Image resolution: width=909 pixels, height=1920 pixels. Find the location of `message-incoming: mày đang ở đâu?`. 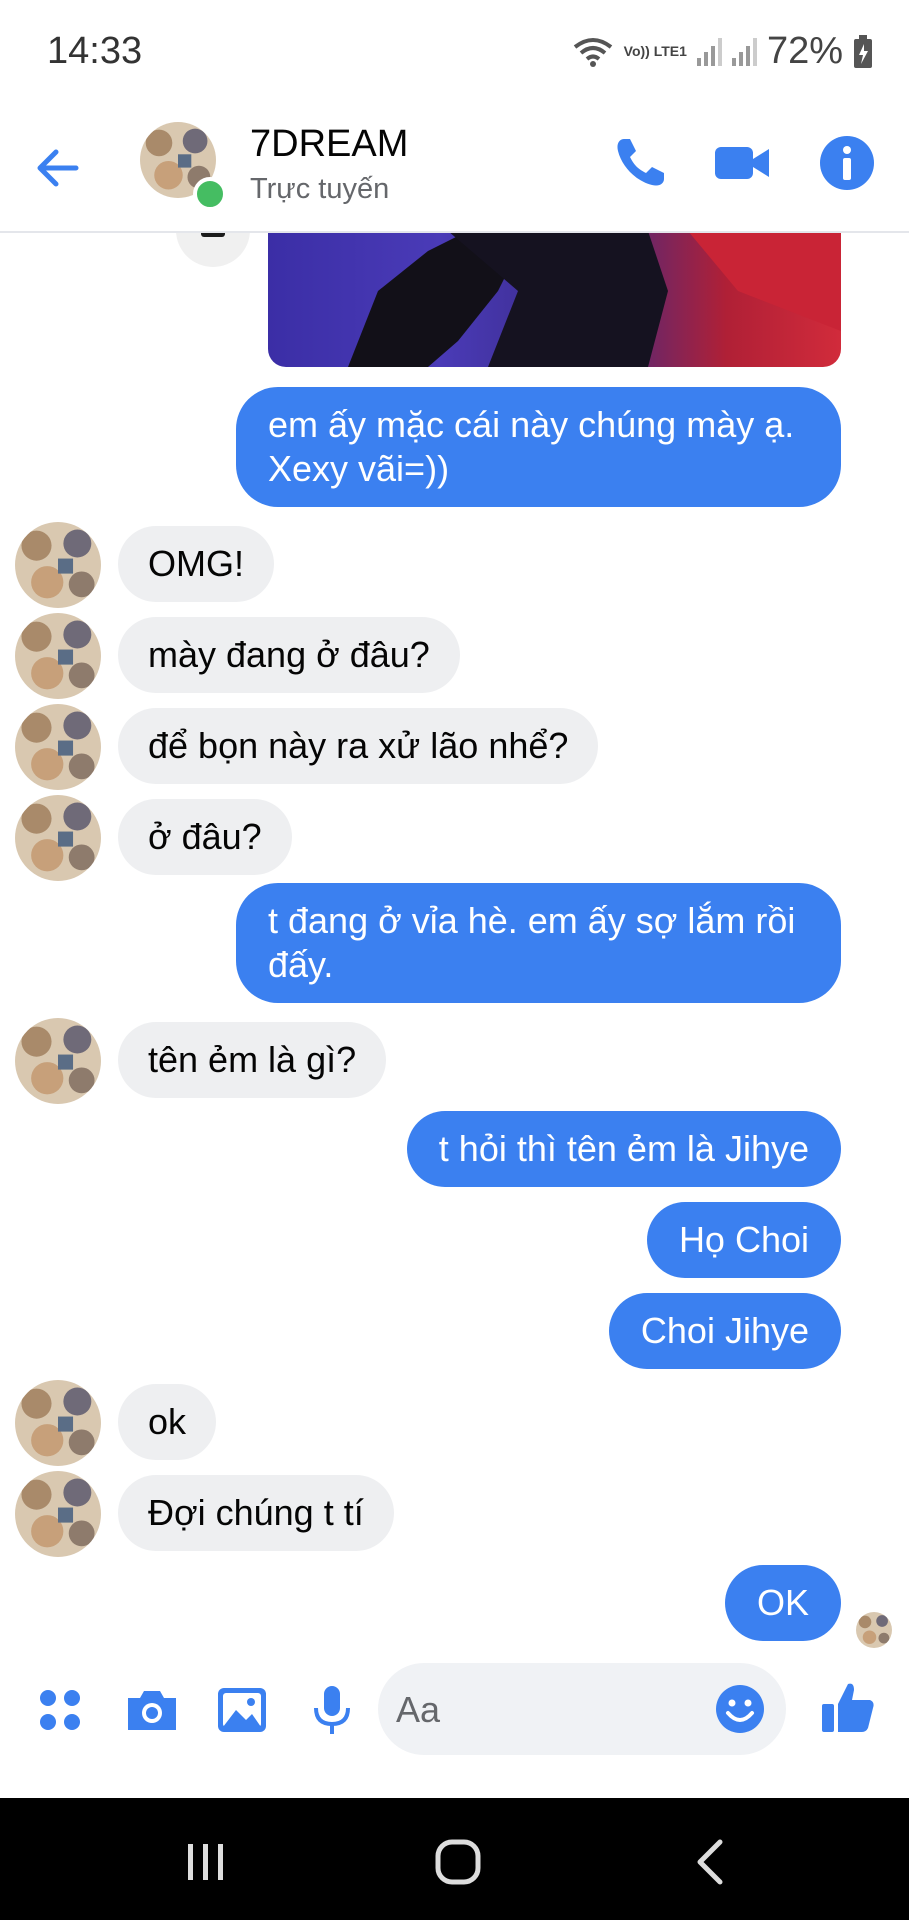

message-incoming: mày đang ở đâu? is located at coordinates (289, 655).